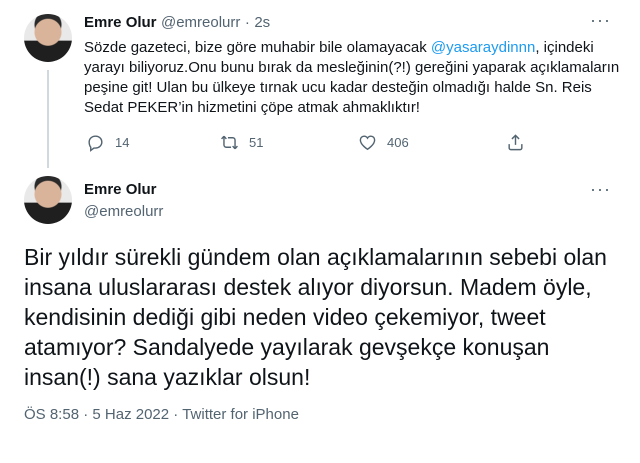 This screenshot has width=640, height=463. What do you see at coordinates (107, 142) in the screenshot?
I see `reply-button: 14` at bounding box center [107, 142].